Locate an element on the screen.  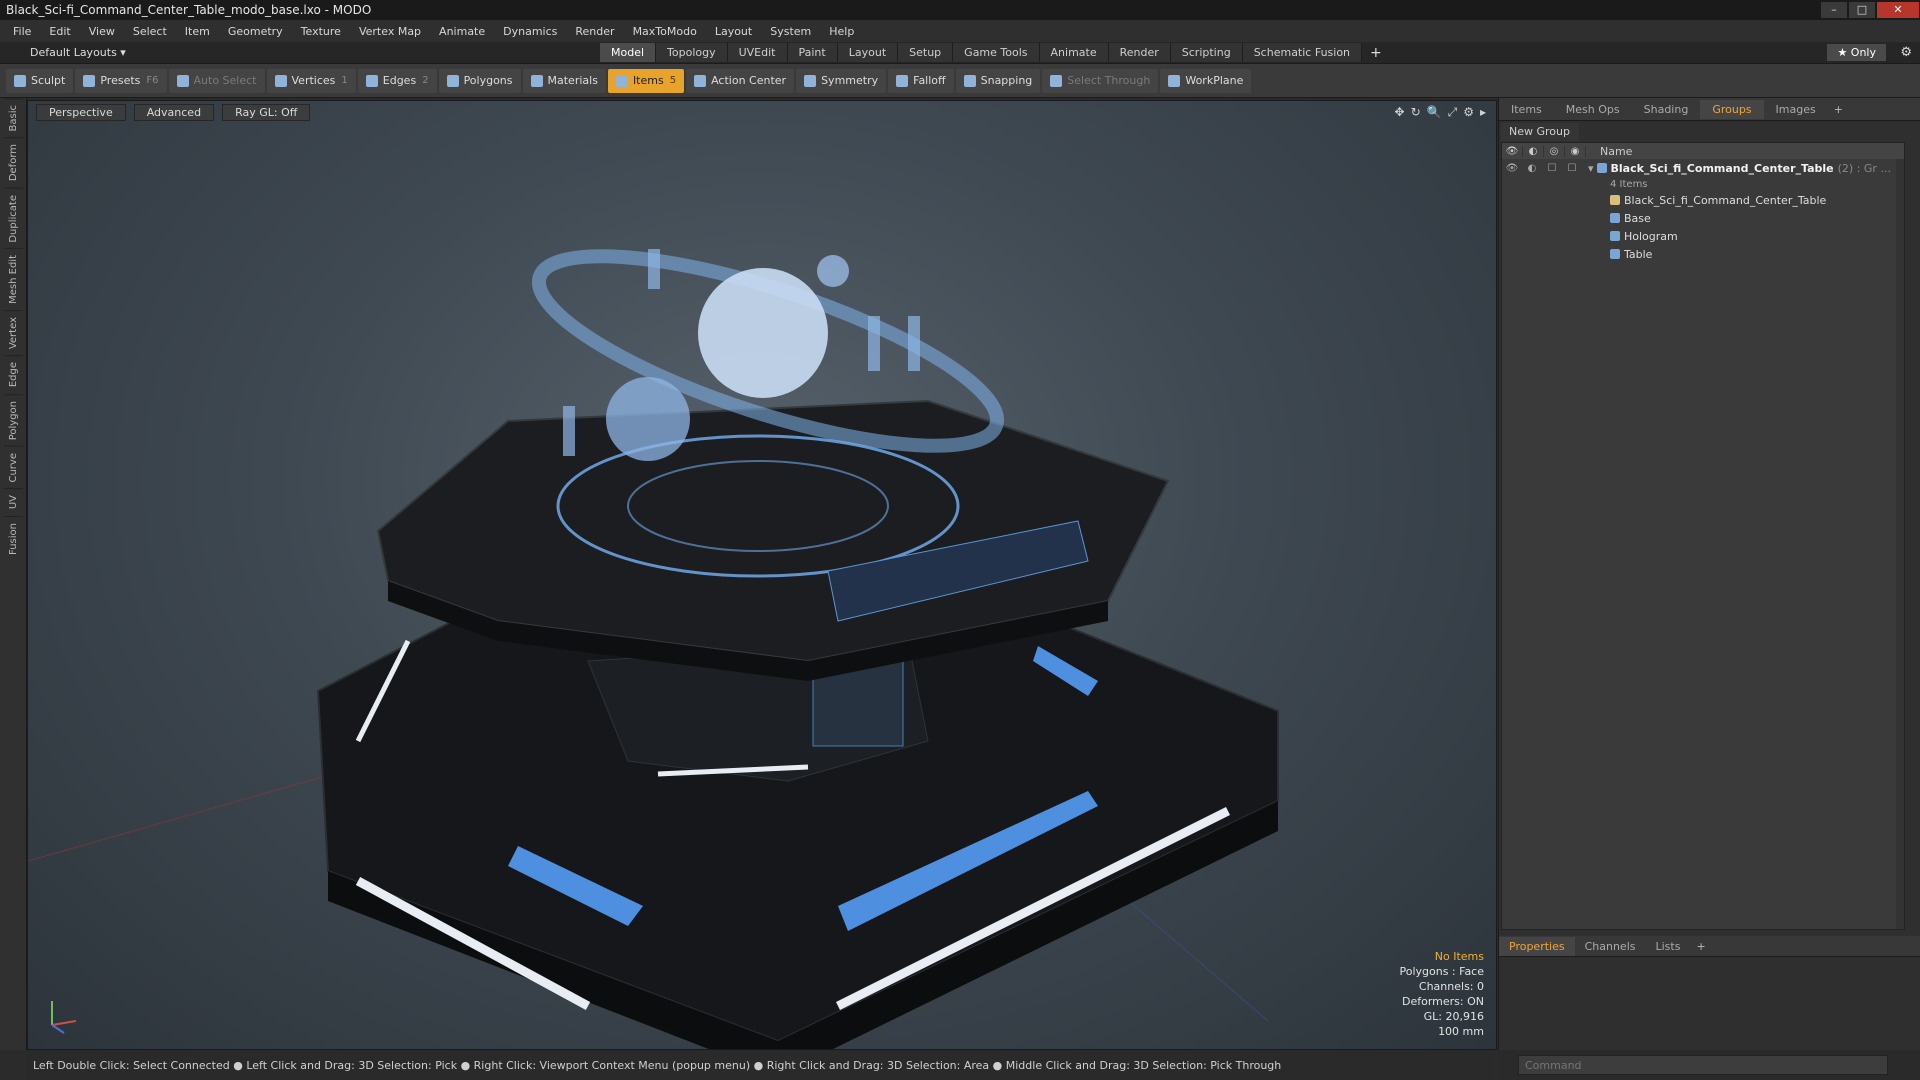
advanced-shading-button: Advanced is located at coordinates (174, 112).